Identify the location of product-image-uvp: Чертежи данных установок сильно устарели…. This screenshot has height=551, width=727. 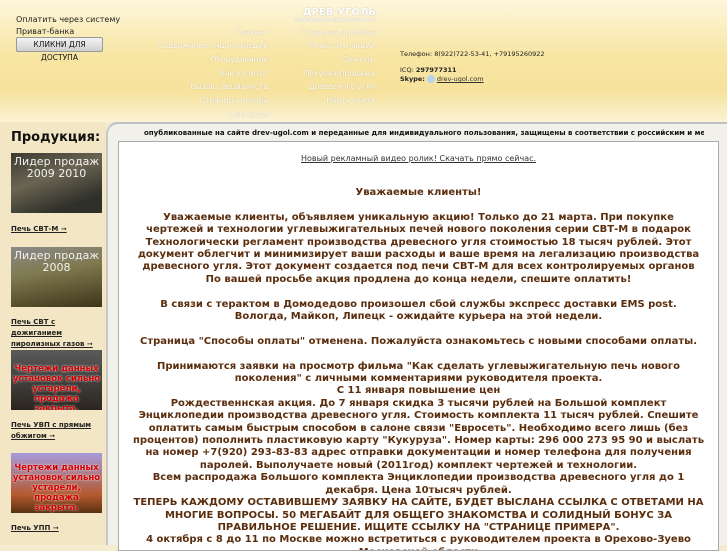
(56, 380).